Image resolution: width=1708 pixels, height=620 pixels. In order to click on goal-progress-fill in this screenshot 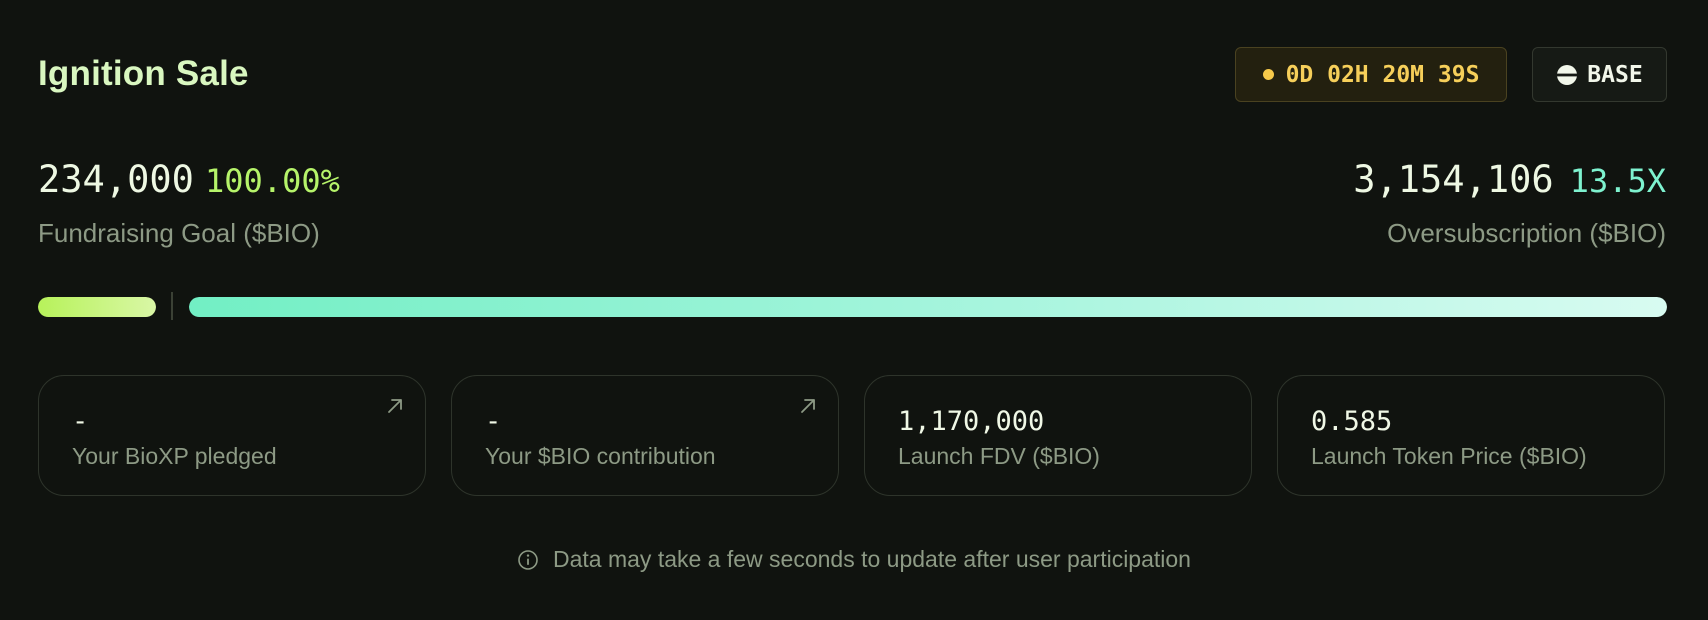, I will do `click(97, 307)`.